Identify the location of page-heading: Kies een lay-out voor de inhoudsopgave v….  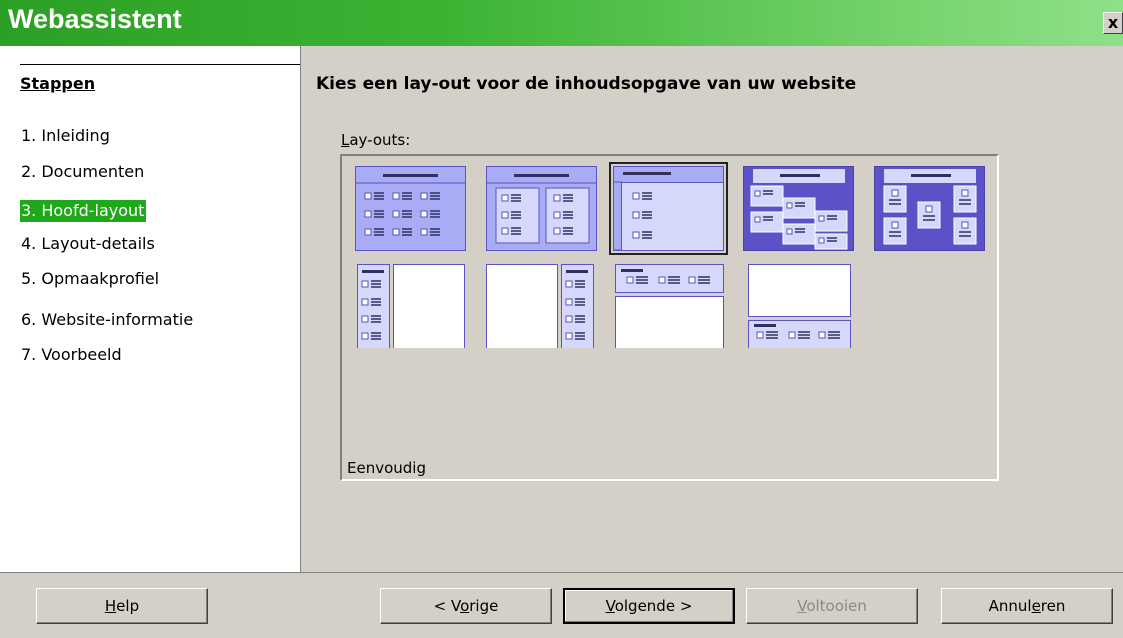
(586, 84).